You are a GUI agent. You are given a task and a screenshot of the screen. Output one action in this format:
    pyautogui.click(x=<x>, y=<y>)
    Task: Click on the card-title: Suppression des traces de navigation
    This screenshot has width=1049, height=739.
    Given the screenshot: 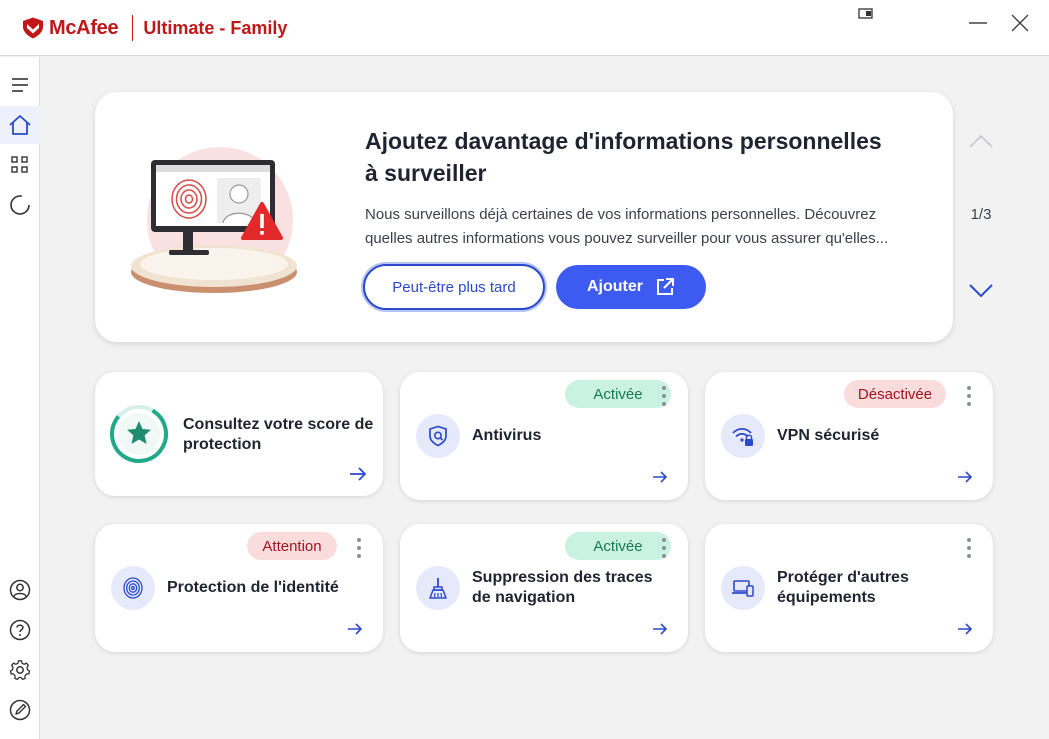 What is the action you would take?
    pyautogui.click(x=562, y=587)
    